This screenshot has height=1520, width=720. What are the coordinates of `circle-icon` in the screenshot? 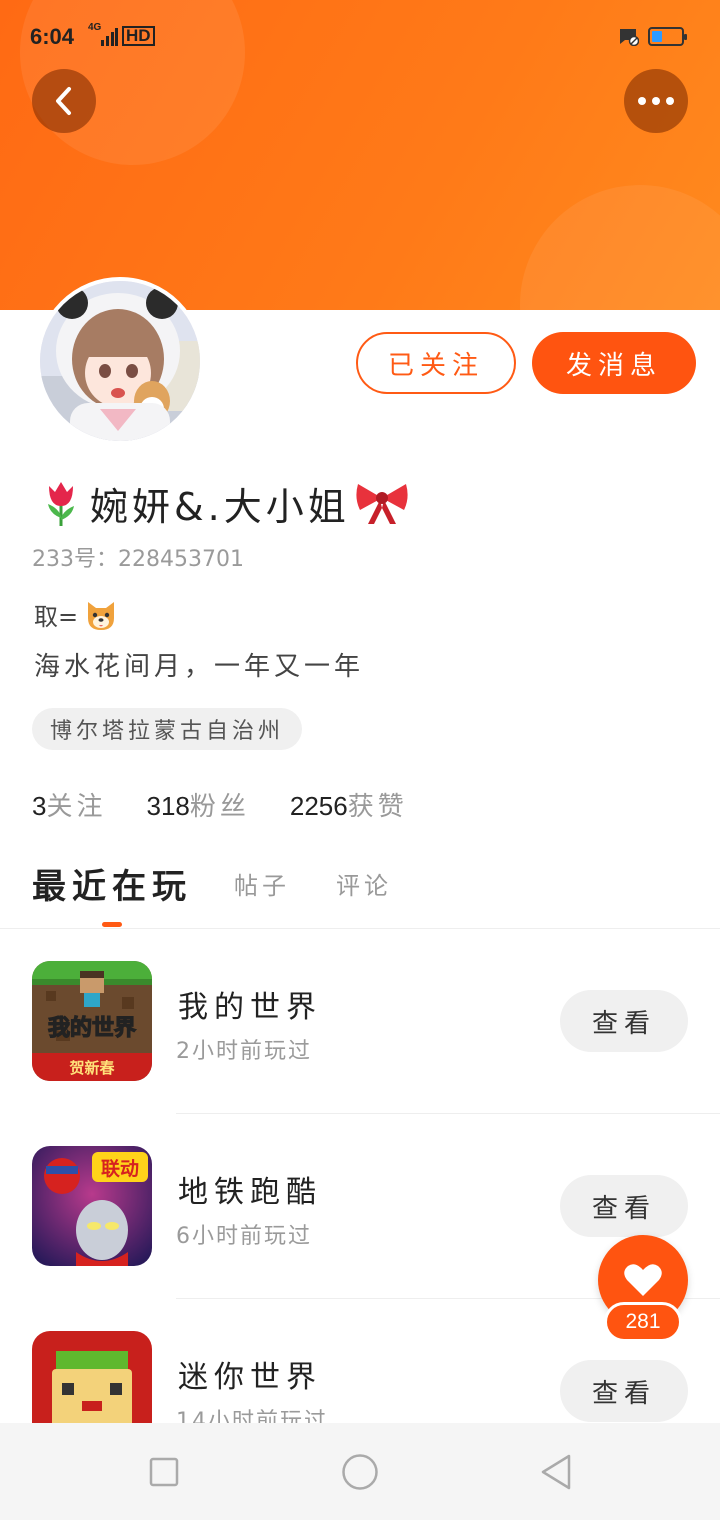 It's located at (360, 1472).